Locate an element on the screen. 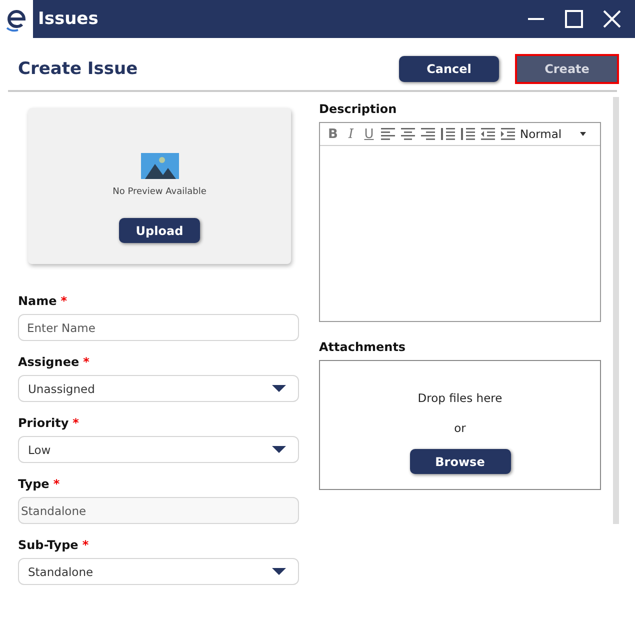 The height and width of the screenshot is (622, 635). field-label: Assignee is located at coordinates (49, 362).